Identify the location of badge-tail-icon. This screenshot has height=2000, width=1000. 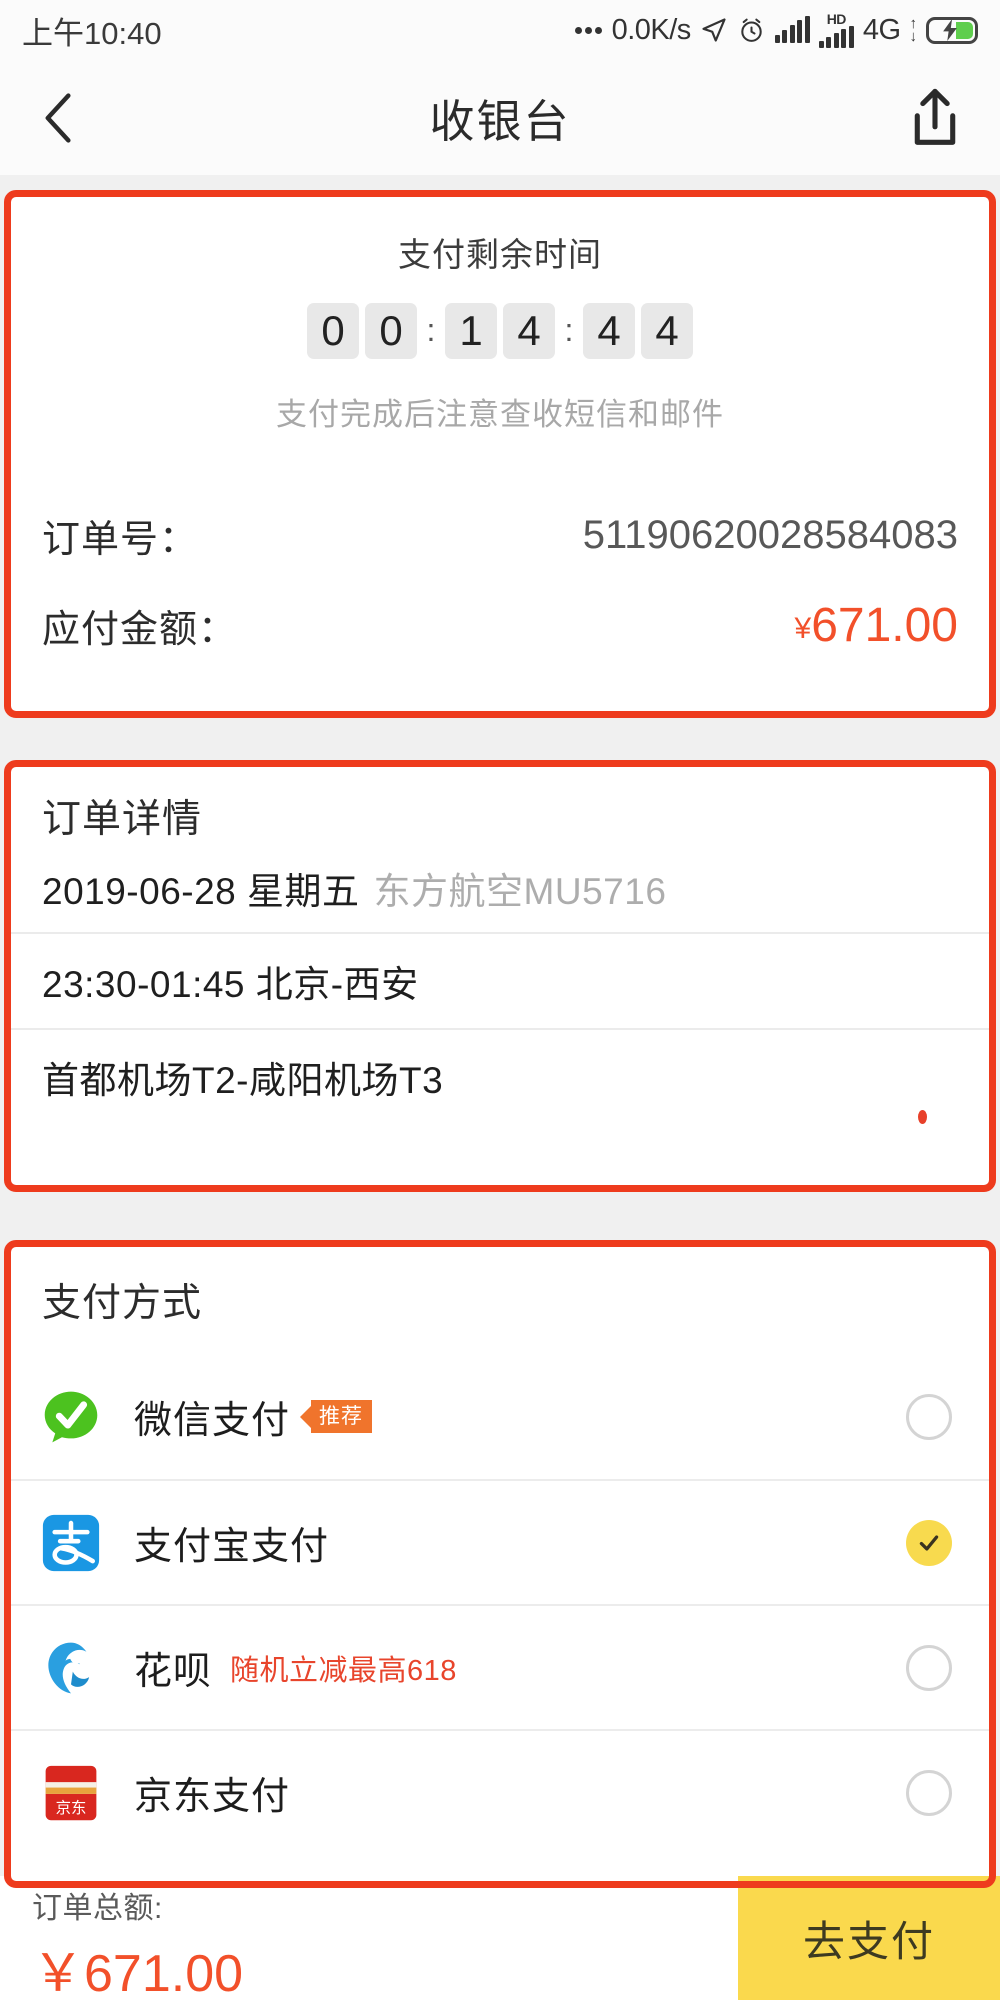
(306, 1416).